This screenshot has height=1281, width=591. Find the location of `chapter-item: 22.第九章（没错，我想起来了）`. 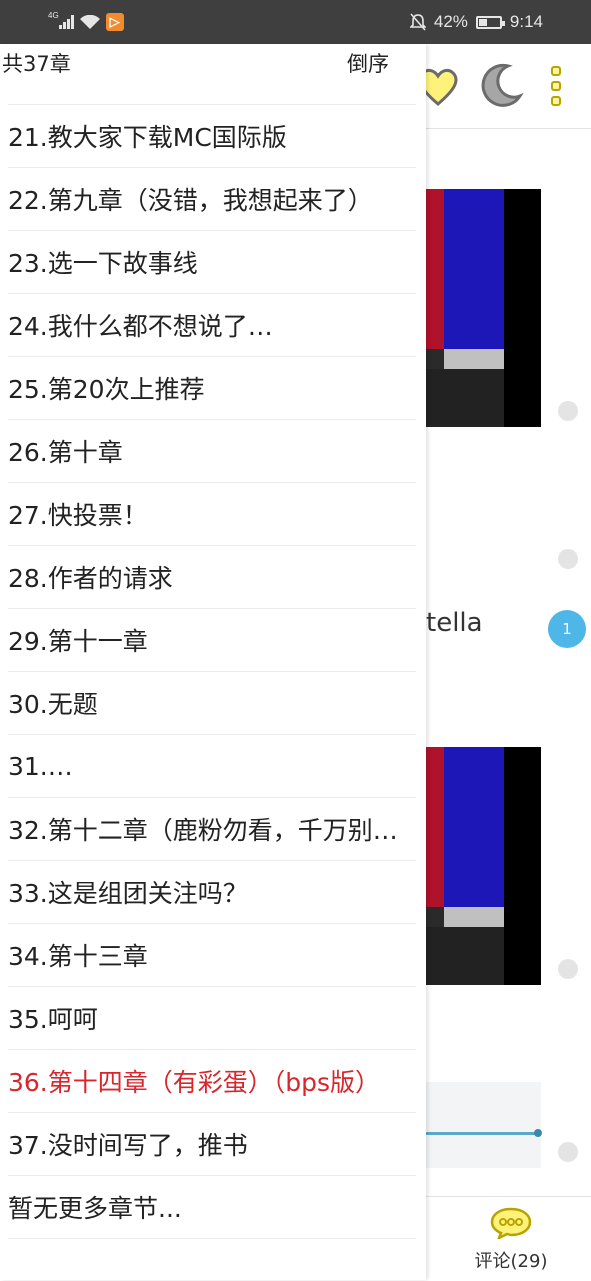

chapter-item: 22.第九章（没错，我想起来了） is located at coordinates (212, 199).